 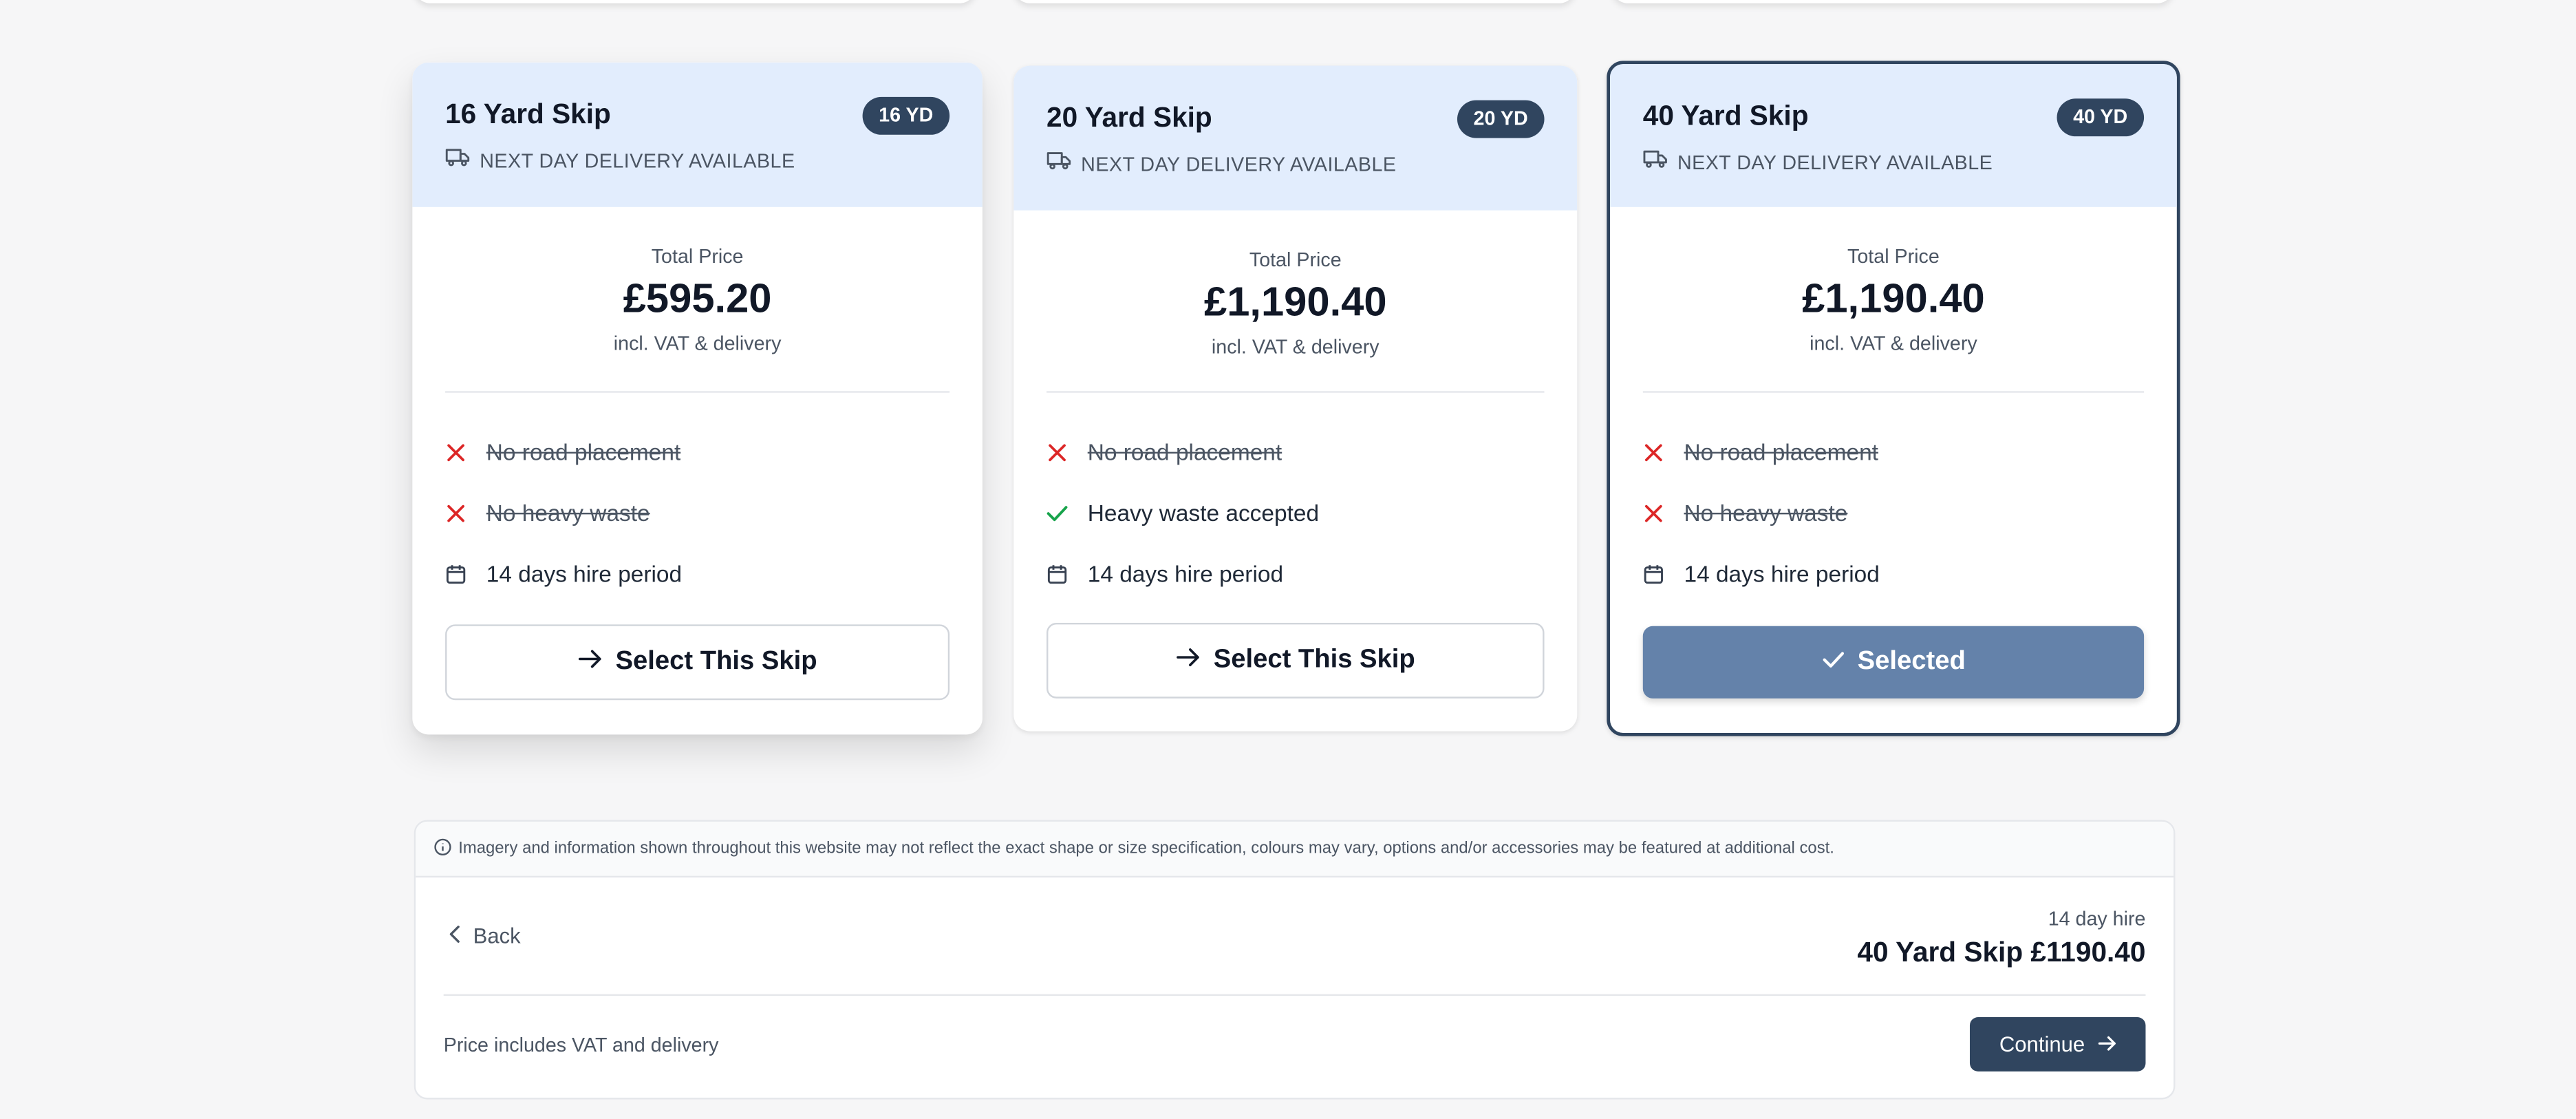 What do you see at coordinates (2101, 118) in the screenshot?
I see `size-badge: 40 YD` at bounding box center [2101, 118].